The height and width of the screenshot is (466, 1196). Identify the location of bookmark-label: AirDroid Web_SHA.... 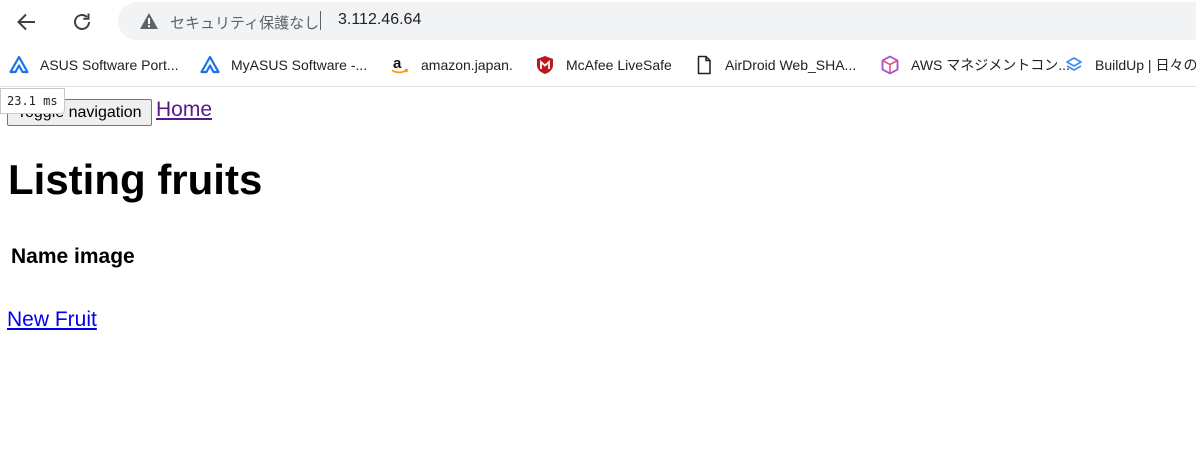
(791, 65).